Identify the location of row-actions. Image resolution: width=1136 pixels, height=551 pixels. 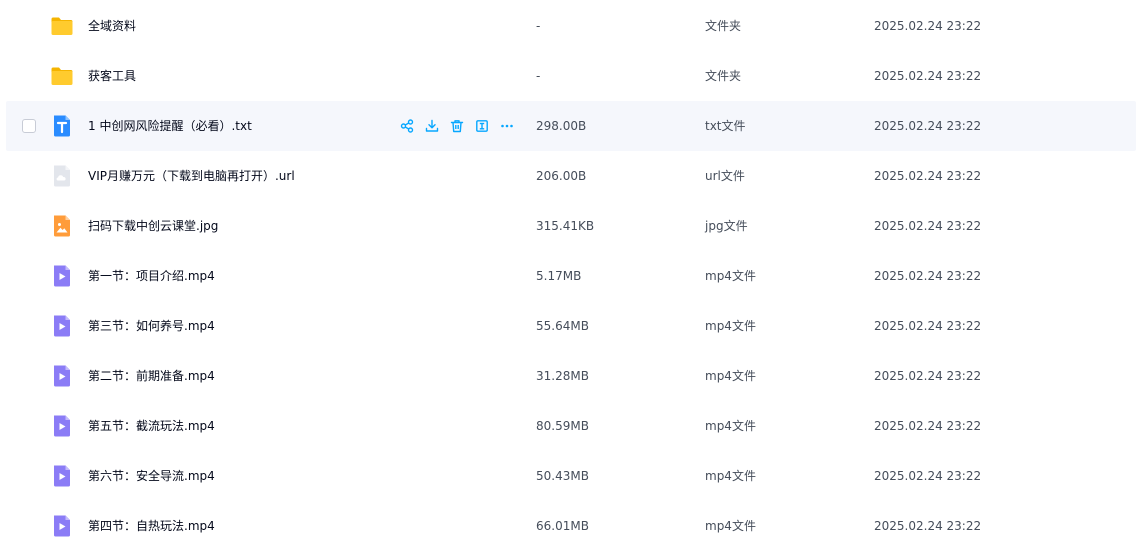
(457, 126).